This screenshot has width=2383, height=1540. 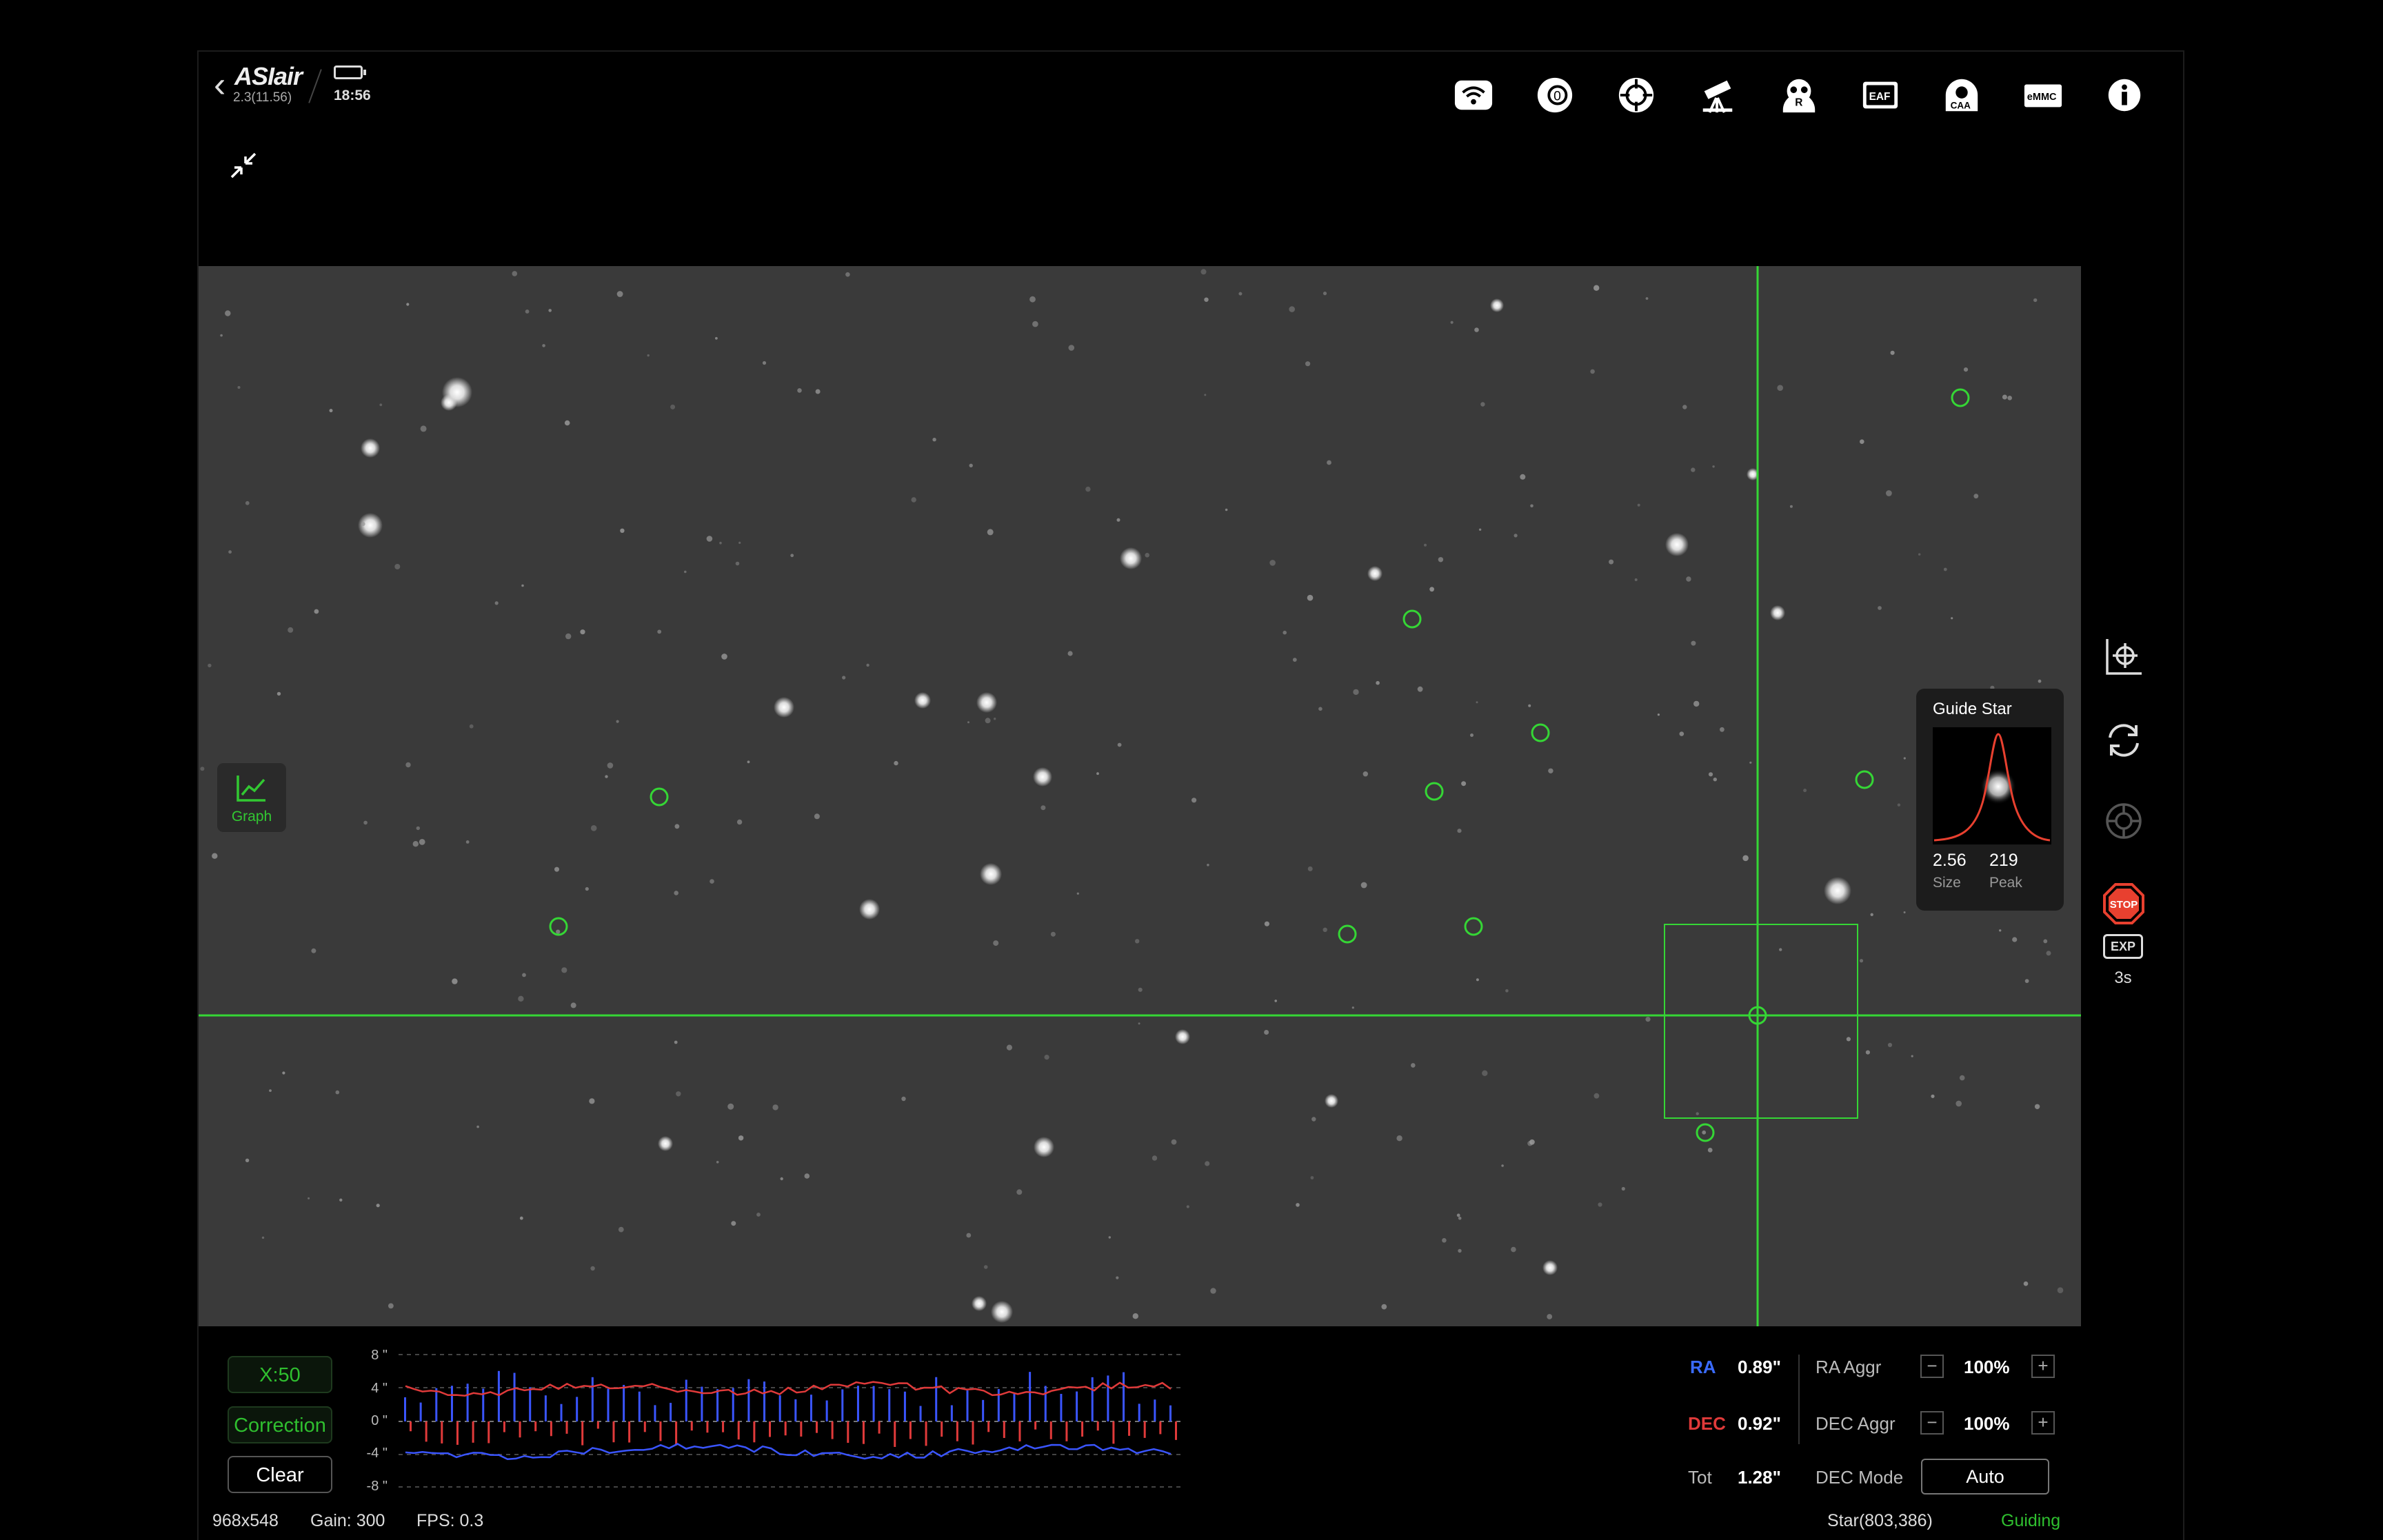 What do you see at coordinates (2124, 95) in the screenshot?
I see `info-icon` at bounding box center [2124, 95].